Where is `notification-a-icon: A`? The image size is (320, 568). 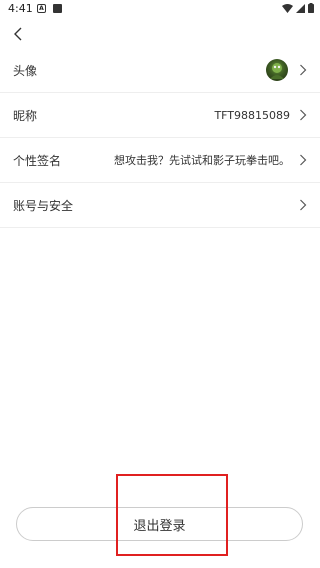
notification-a-icon: A is located at coordinates (41, 8).